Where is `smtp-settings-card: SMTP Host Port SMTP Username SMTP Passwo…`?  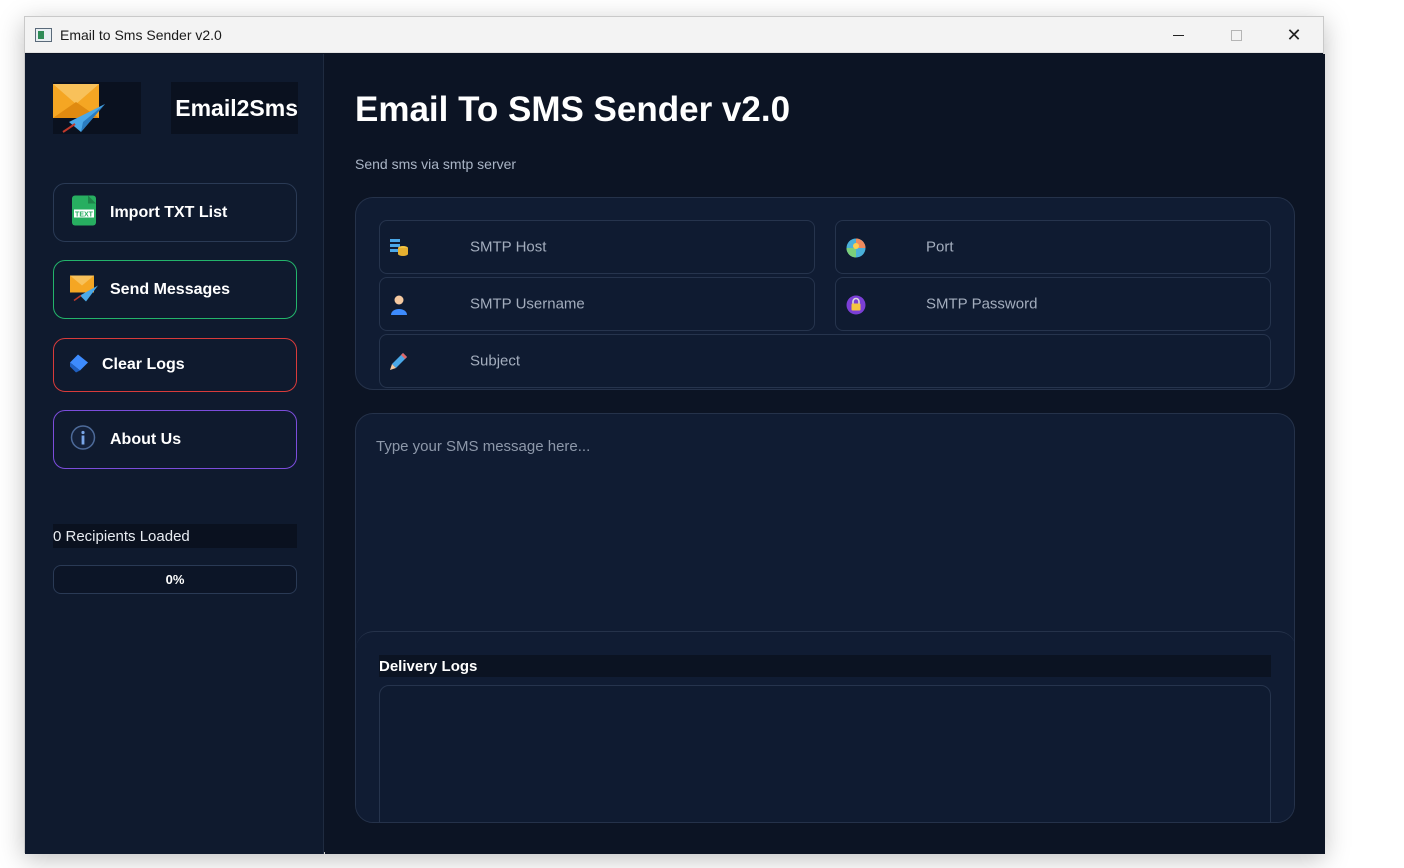 smtp-settings-card: SMTP Host Port SMTP Username SMTP Passwo… is located at coordinates (825, 293).